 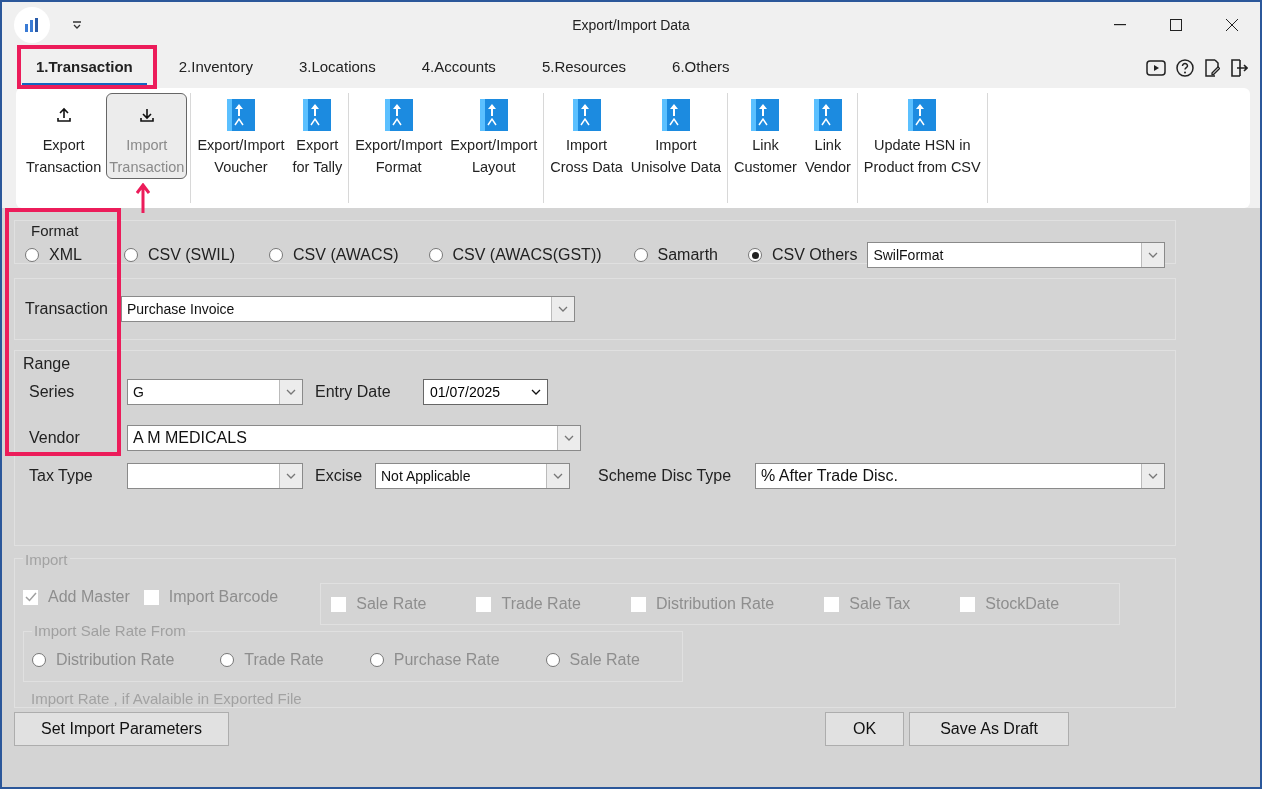 I want to click on dropdown-caret-icon, so click(x=77, y=25).